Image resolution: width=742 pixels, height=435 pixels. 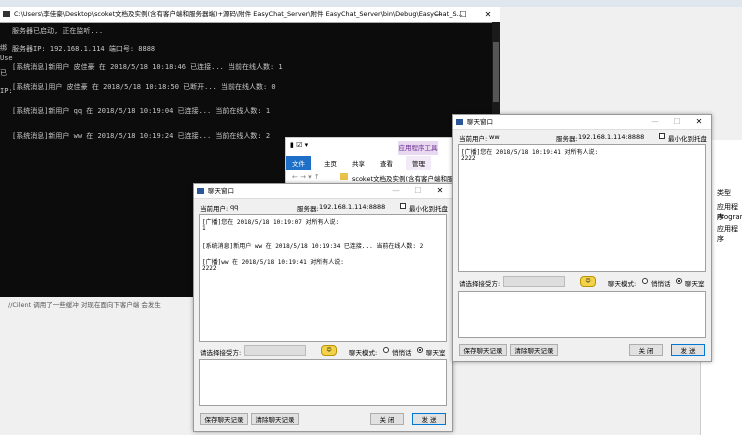 What do you see at coordinates (330, 163) in the screenshot?
I see `tab-home: 主页` at bounding box center [330, 163].